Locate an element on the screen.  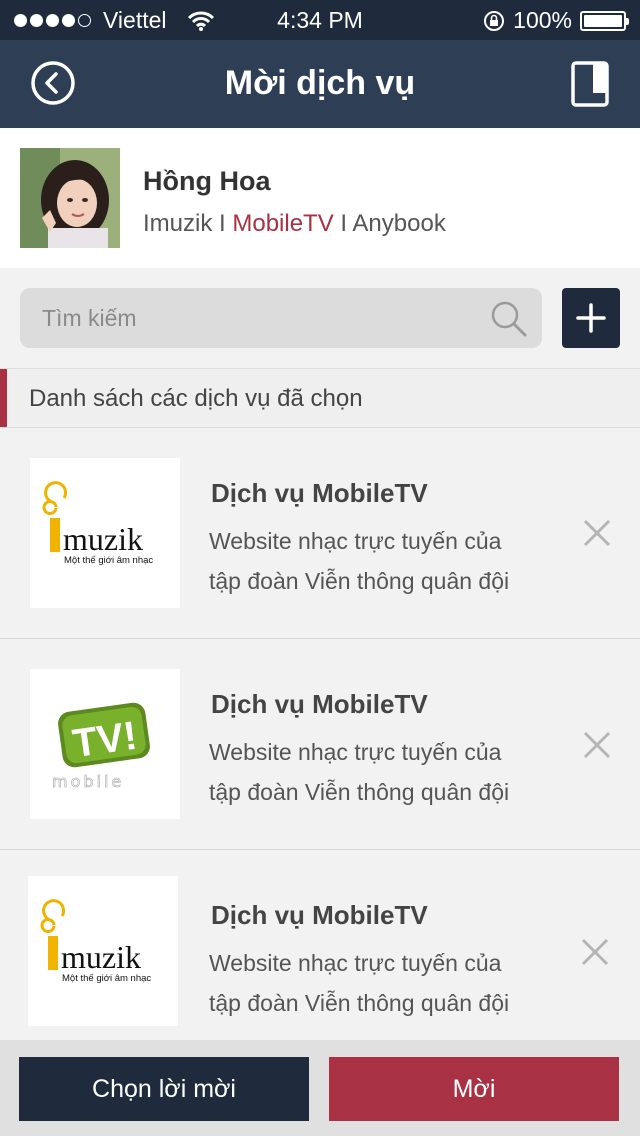
add-service-button is located at coordinates (591, 318).